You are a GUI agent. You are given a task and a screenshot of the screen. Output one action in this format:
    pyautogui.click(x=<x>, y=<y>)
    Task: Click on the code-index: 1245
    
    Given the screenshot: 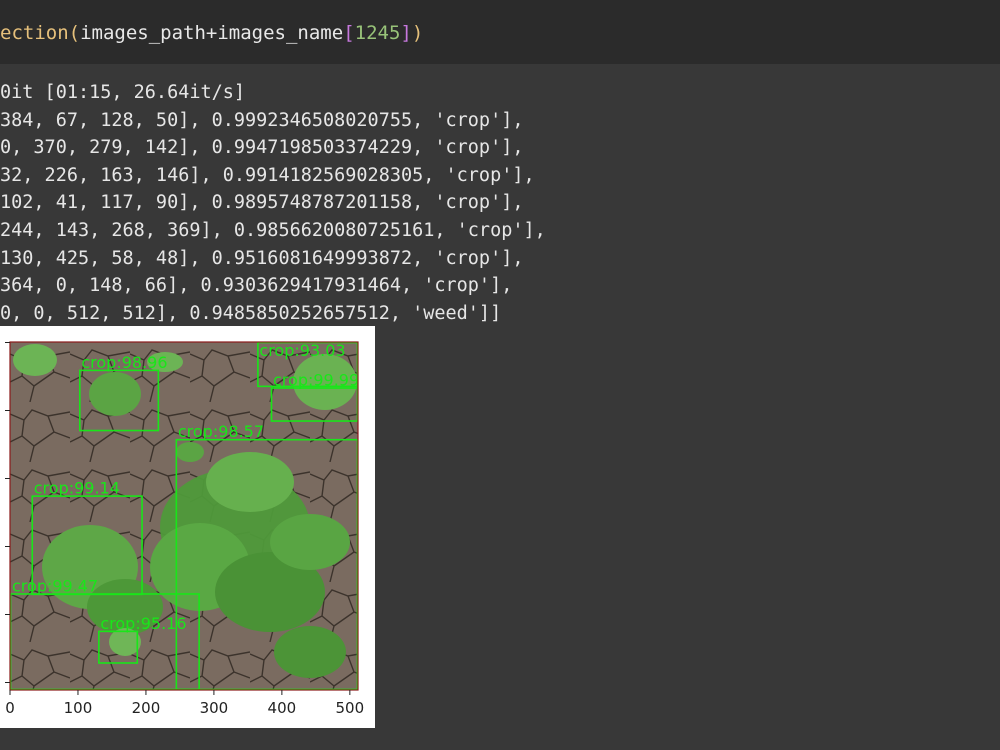 What is the action you would take?
    pyautogui.click(x=377, y=33)
    